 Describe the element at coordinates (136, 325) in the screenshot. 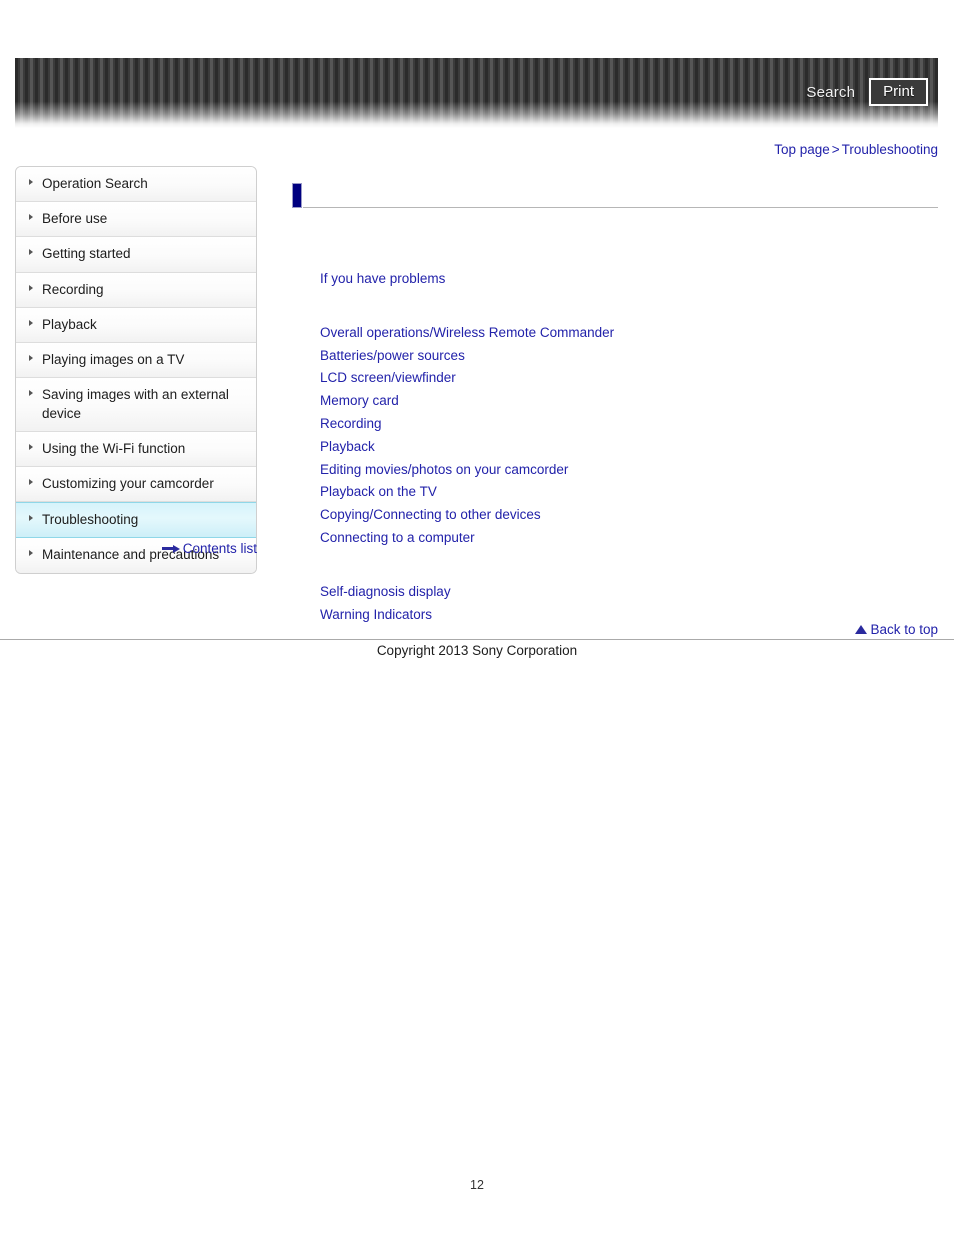

I see `sidebar-item-playback: Playback` at that location.